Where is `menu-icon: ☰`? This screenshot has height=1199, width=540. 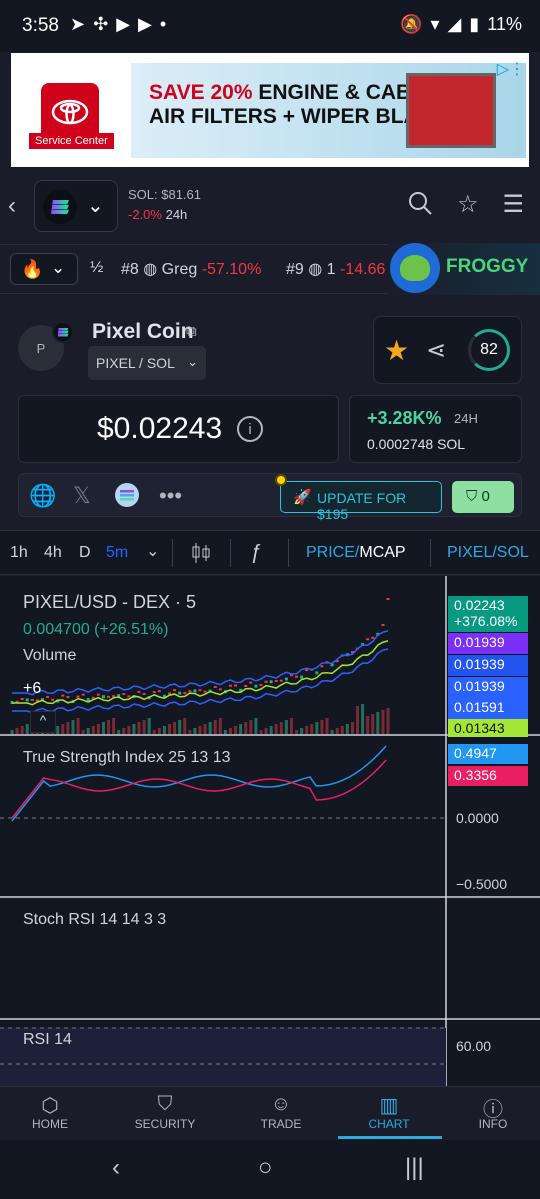 menu-icon: ☰ is located at coordinates (513, 206).